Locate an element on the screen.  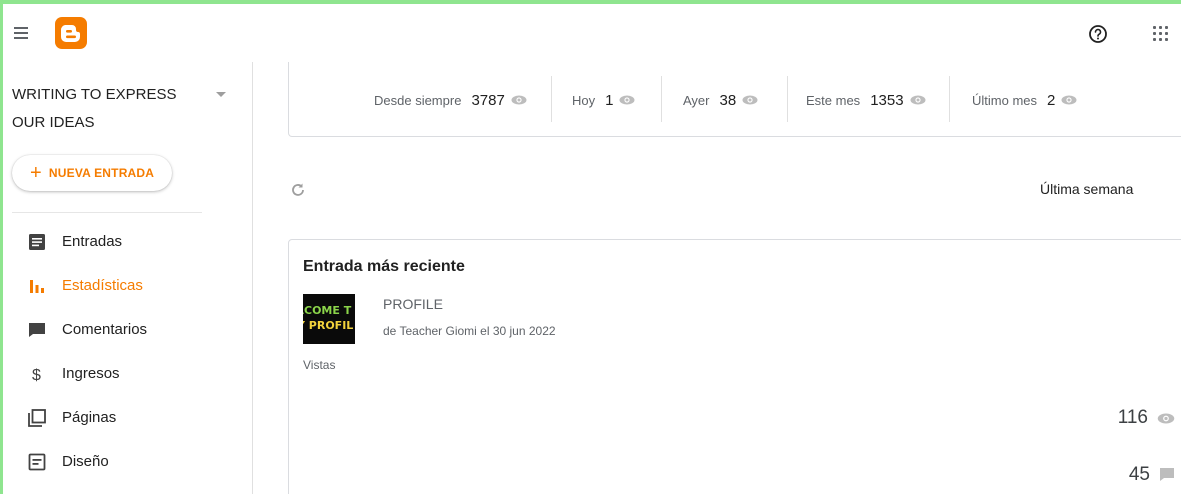
new-post-label: NUEVA ENTRADA is located at coordinates (101, 173).